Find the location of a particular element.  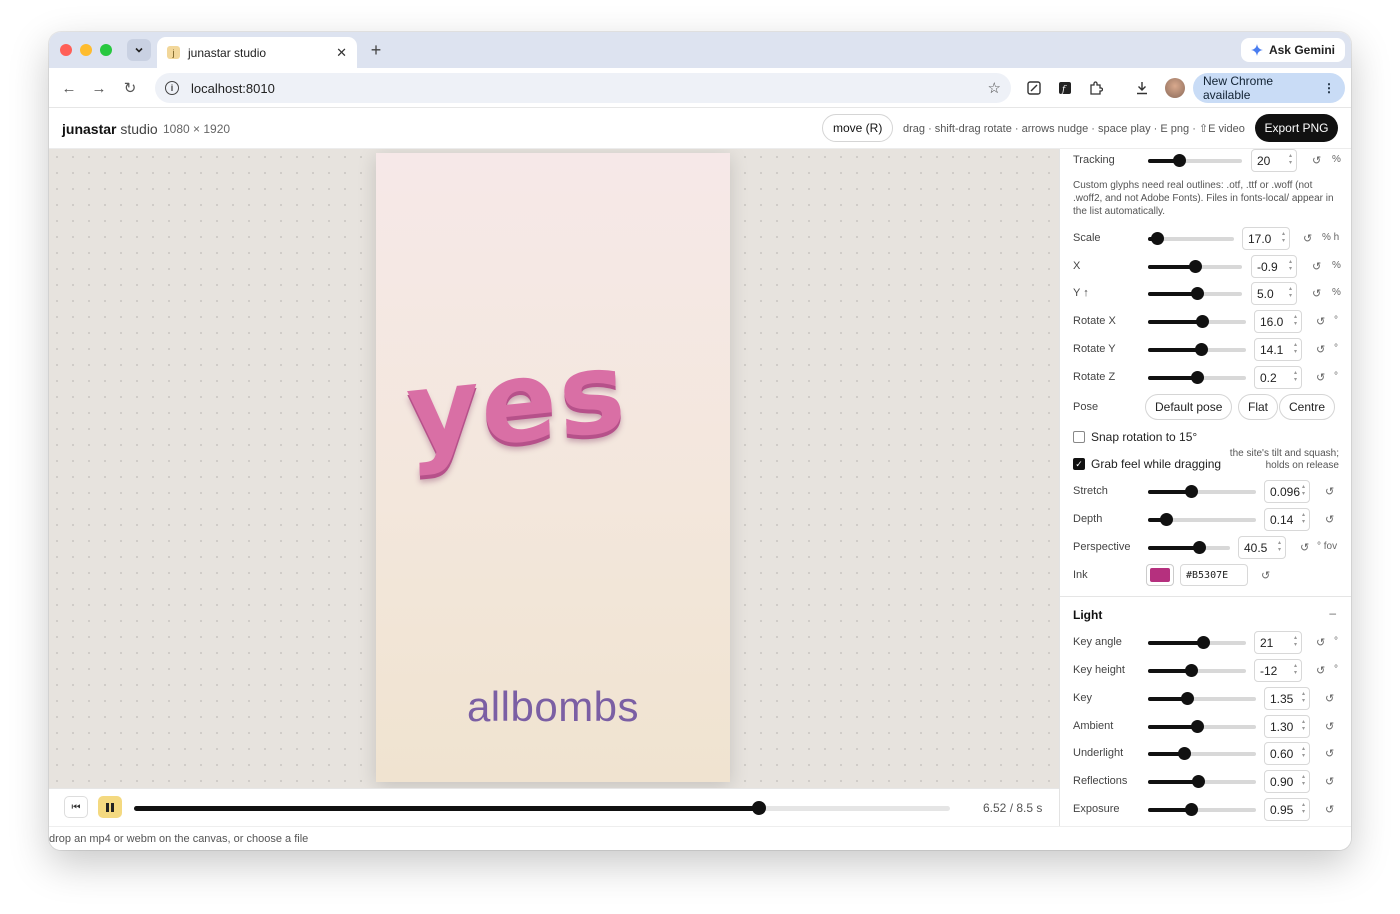

y-input: 5.0 is located at coordinates (1274, 293).